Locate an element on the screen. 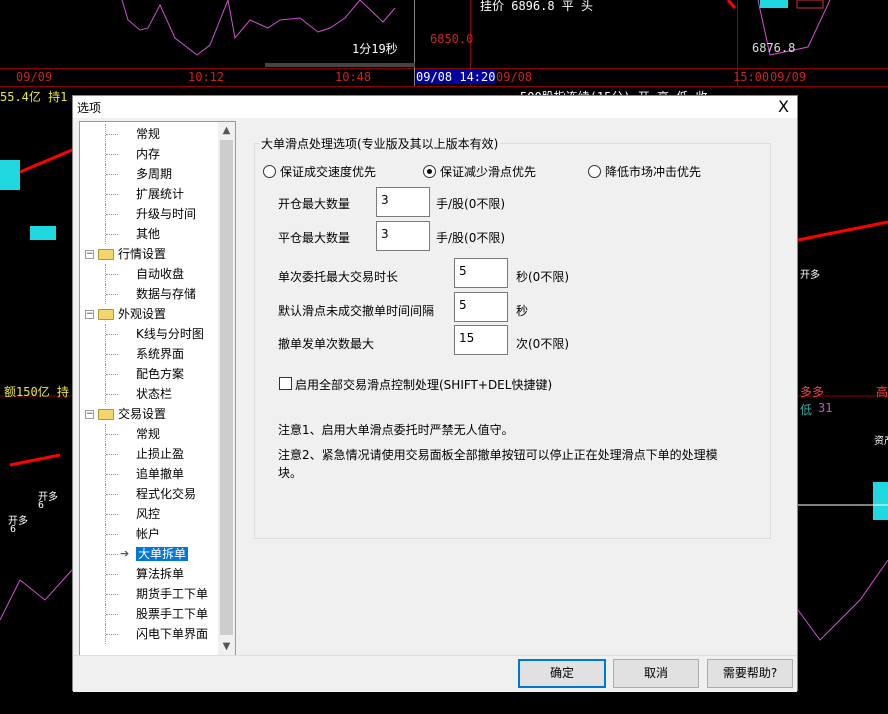  scrollbar-thumb is located at coordinates (226, 387).